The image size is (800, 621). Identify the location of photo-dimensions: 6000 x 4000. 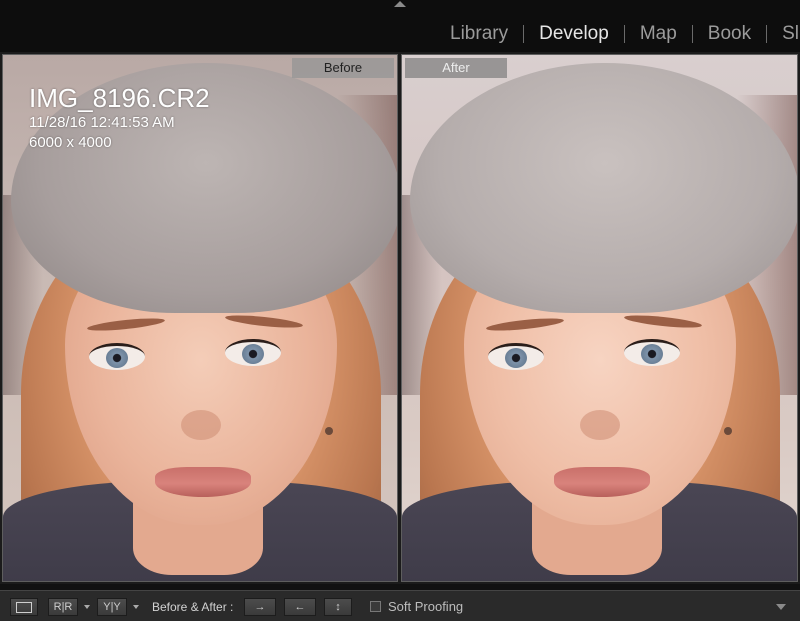
(70, 142).